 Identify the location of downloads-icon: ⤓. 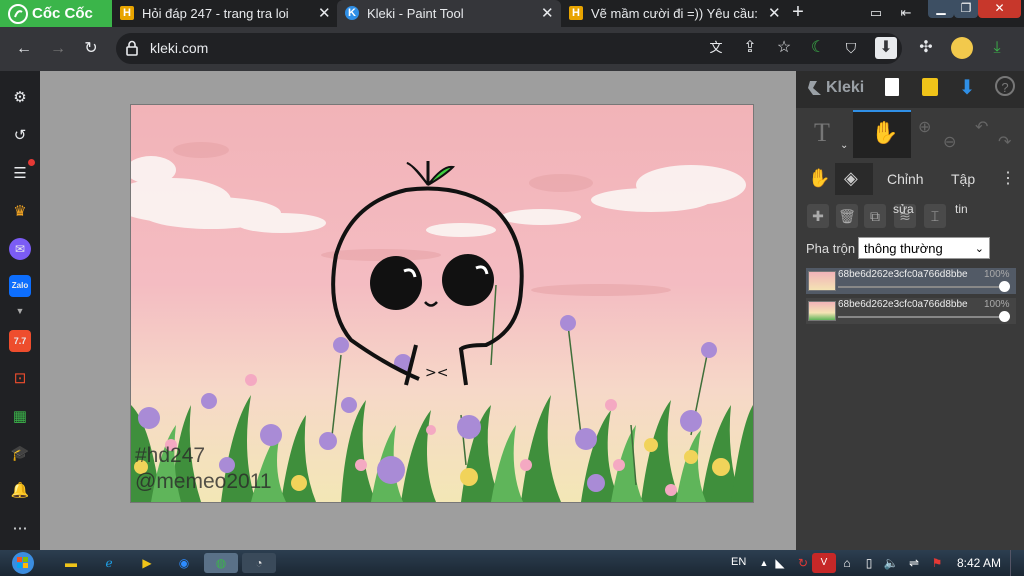
(997, 48).